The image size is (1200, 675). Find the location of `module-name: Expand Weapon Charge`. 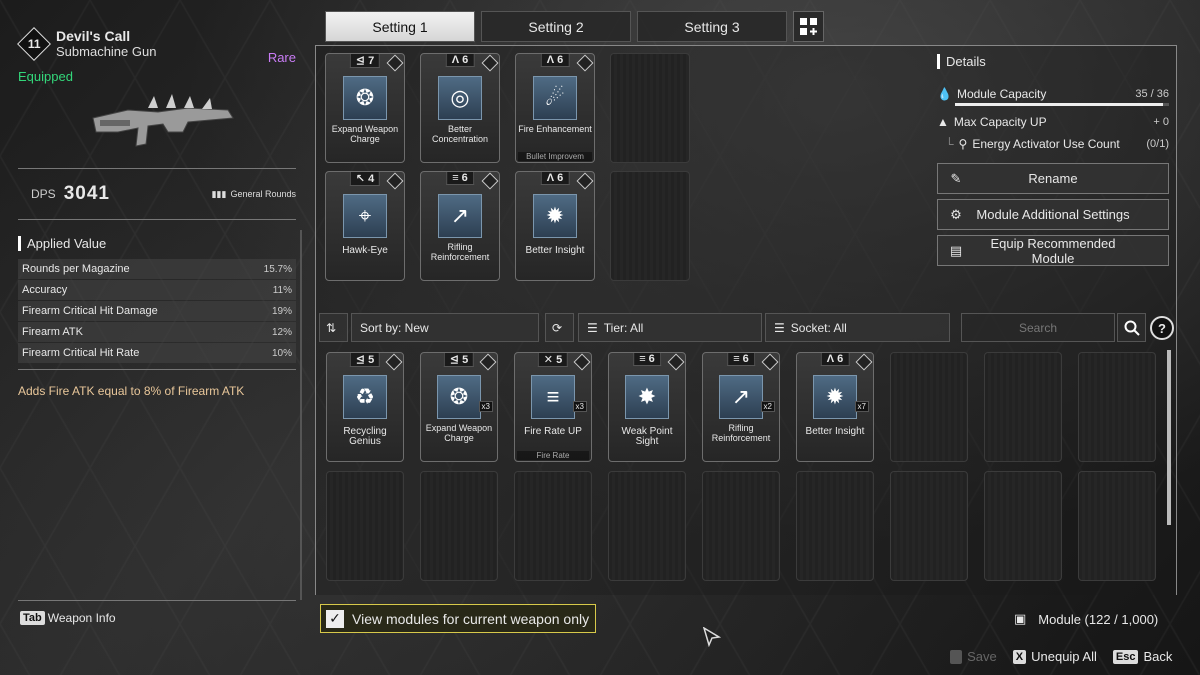

module-name: Expand Weapon Charge is located at coordinates (459, 433).